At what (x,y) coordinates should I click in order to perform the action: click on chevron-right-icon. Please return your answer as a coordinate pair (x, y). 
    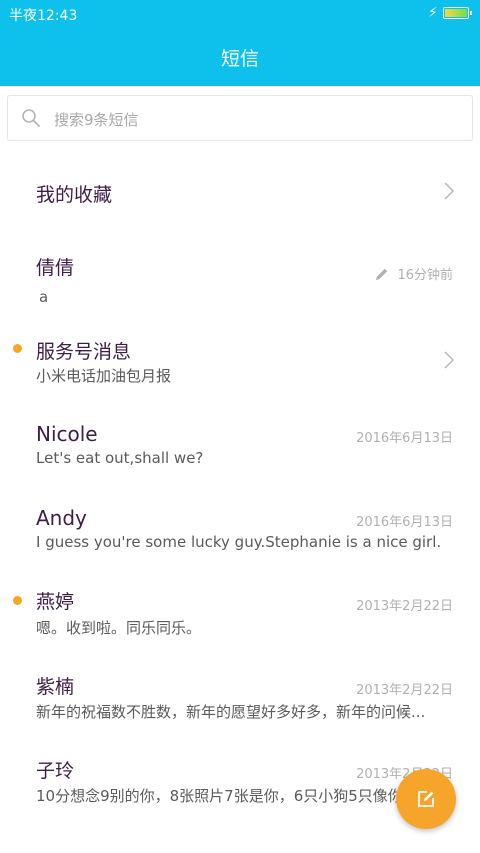
    Looking at the image, I should click on (449, 191).